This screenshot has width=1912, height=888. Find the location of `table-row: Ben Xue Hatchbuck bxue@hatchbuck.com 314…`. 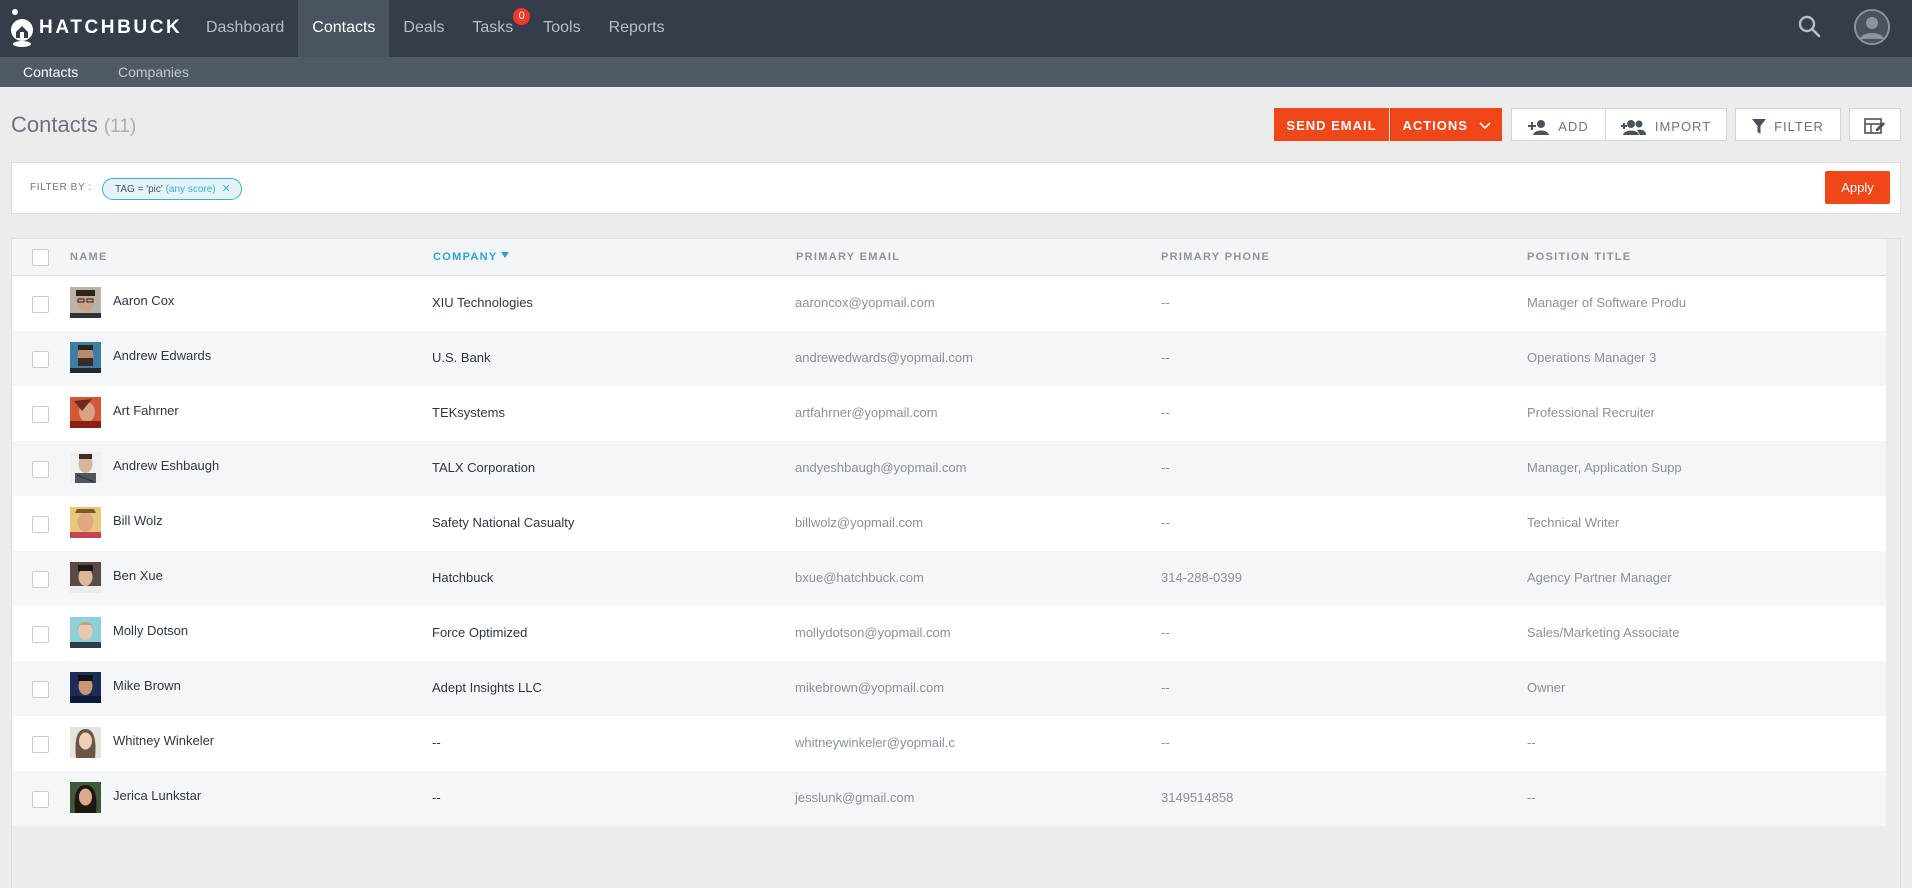

table-row: Ben Xue Hatchbuck bxue@hatchbuck.com 314… is located at coordinates (949, 578).